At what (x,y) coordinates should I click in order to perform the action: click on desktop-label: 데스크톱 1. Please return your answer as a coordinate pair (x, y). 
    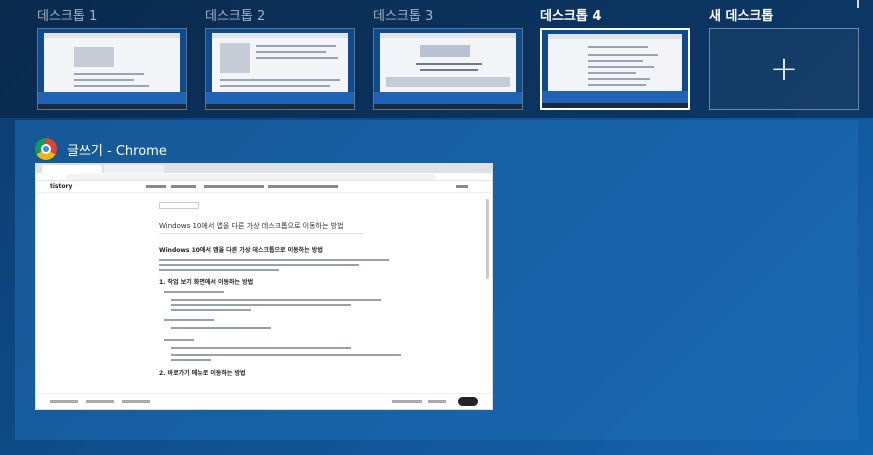
    Looking at the image, I should click on (67, 16).